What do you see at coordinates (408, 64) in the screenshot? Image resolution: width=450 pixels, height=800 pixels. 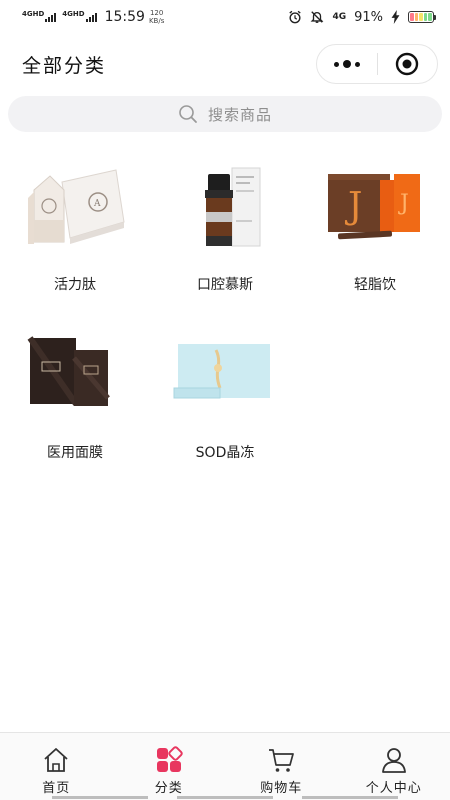 I see `target-circle-icon` at bounding box center [408, 64].